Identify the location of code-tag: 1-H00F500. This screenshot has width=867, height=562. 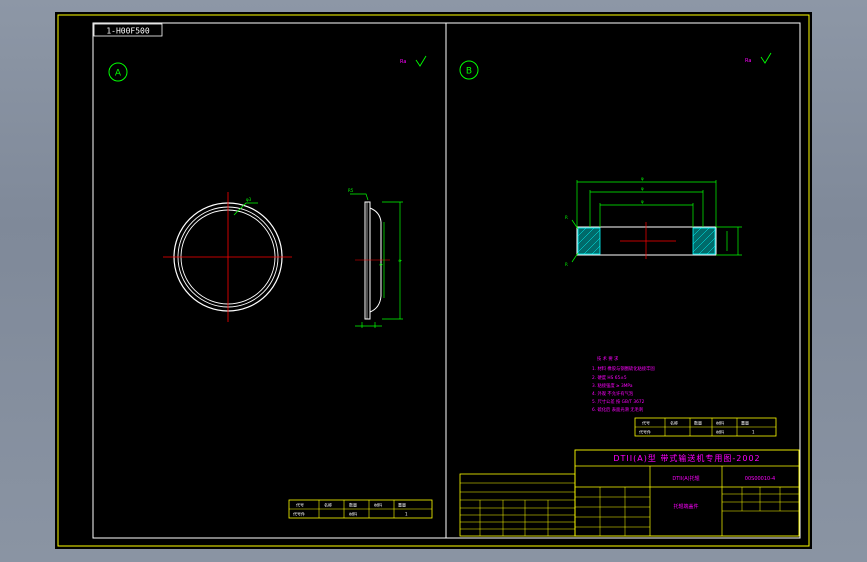
(128, 31).